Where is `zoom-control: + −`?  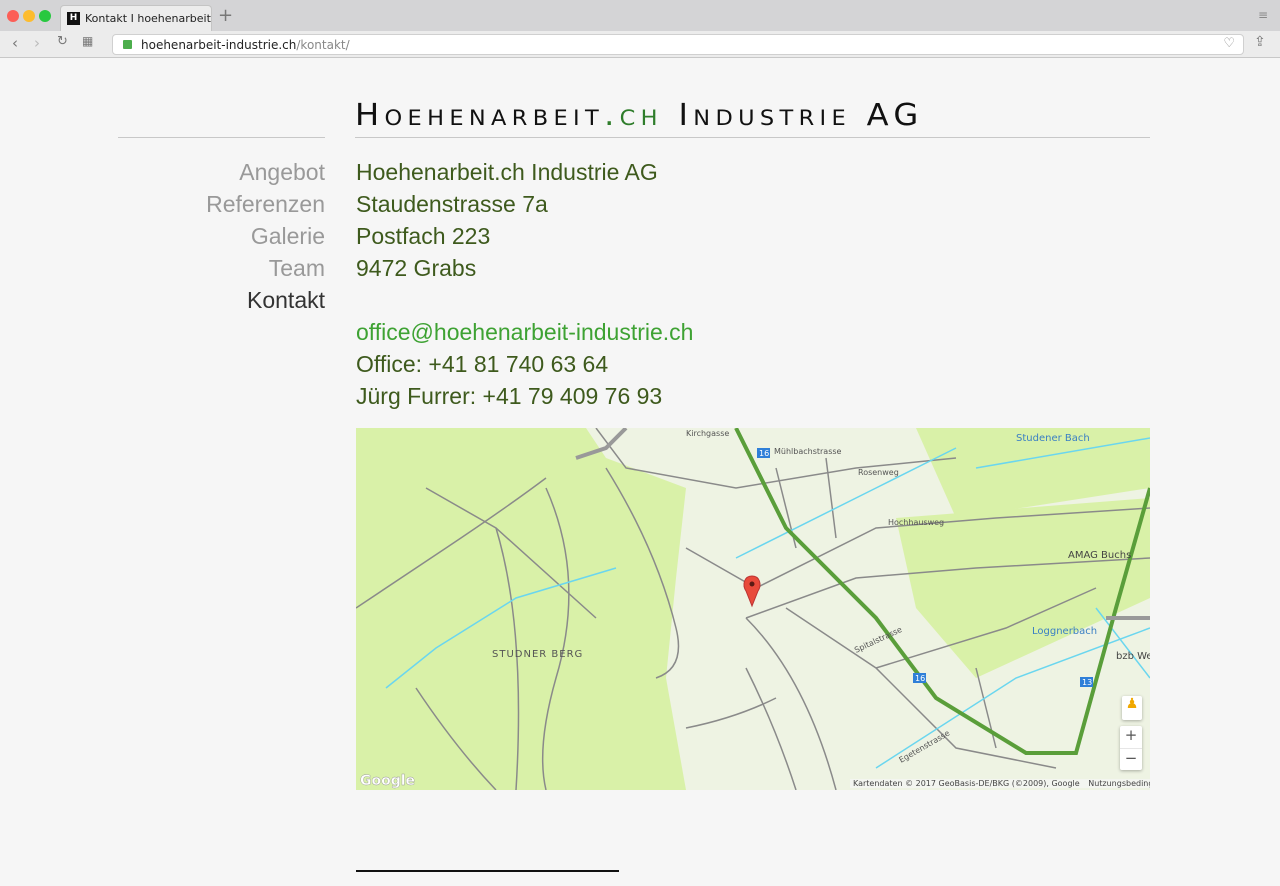 zoom-control: + − is located at coordinates (1131, 748).